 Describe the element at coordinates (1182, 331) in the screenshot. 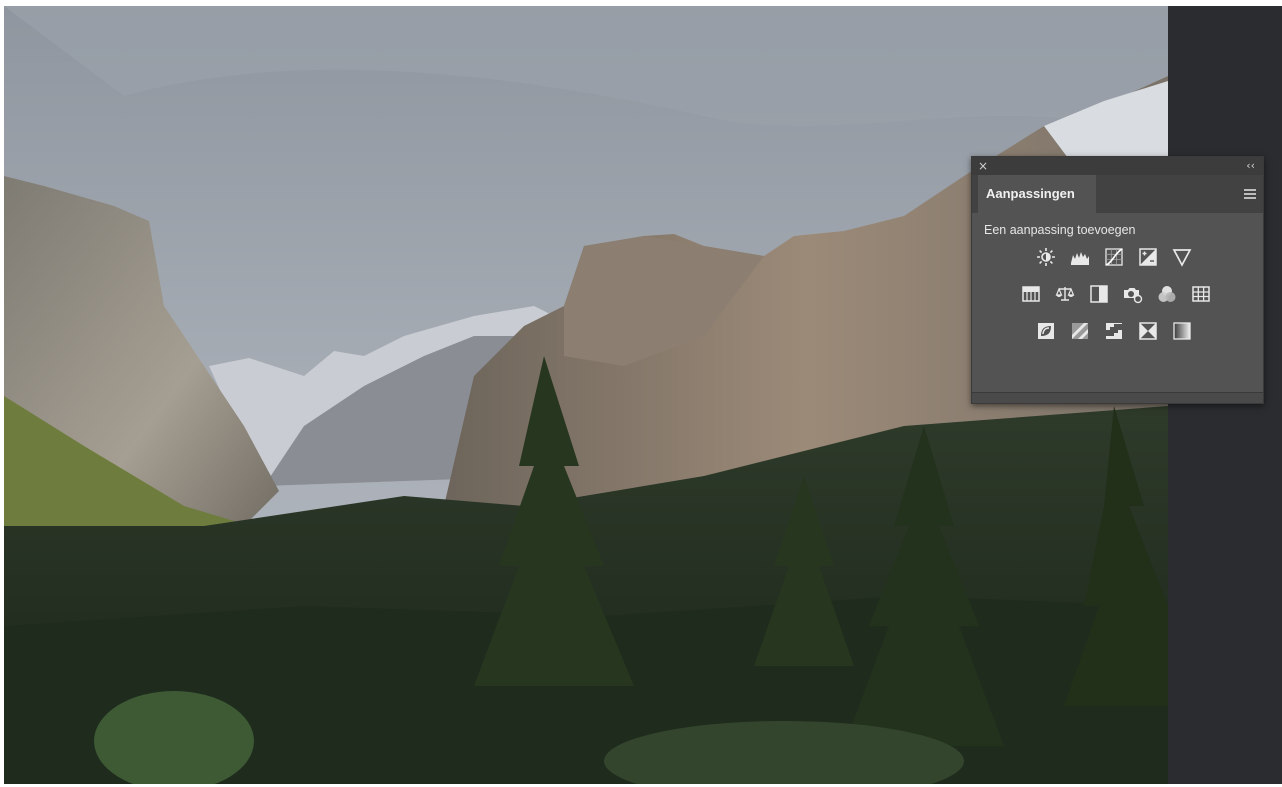

I see `gradient-map-icon` at that location.